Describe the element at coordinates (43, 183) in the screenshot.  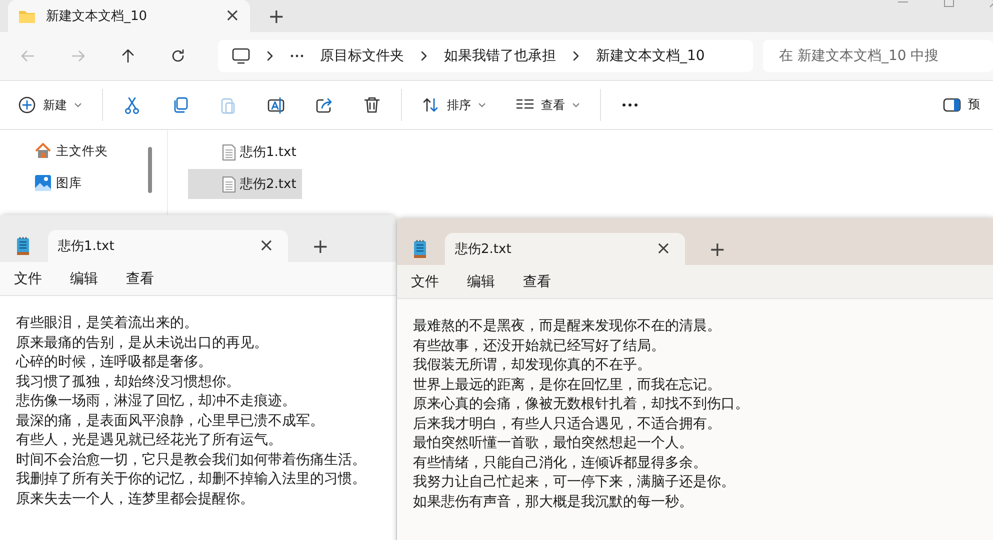
I see `image-icon` at that location.